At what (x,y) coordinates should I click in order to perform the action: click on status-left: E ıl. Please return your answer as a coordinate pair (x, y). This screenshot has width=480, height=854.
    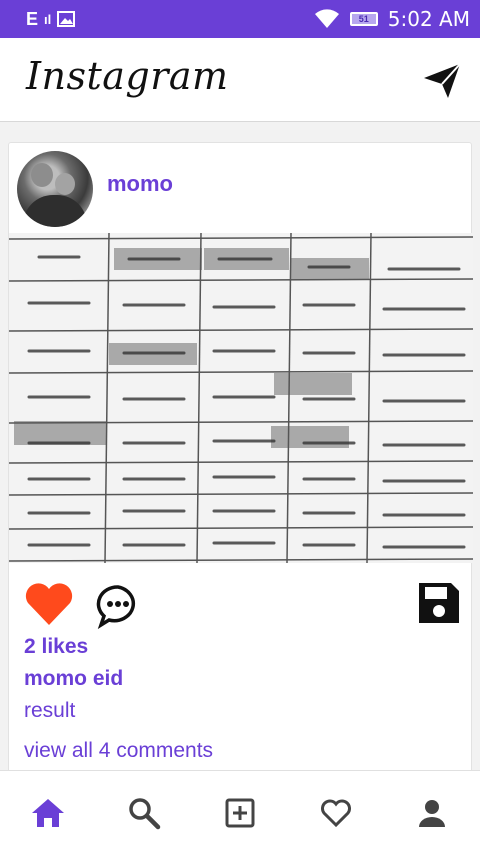
    Looking at the image, I should click on (38, 19).